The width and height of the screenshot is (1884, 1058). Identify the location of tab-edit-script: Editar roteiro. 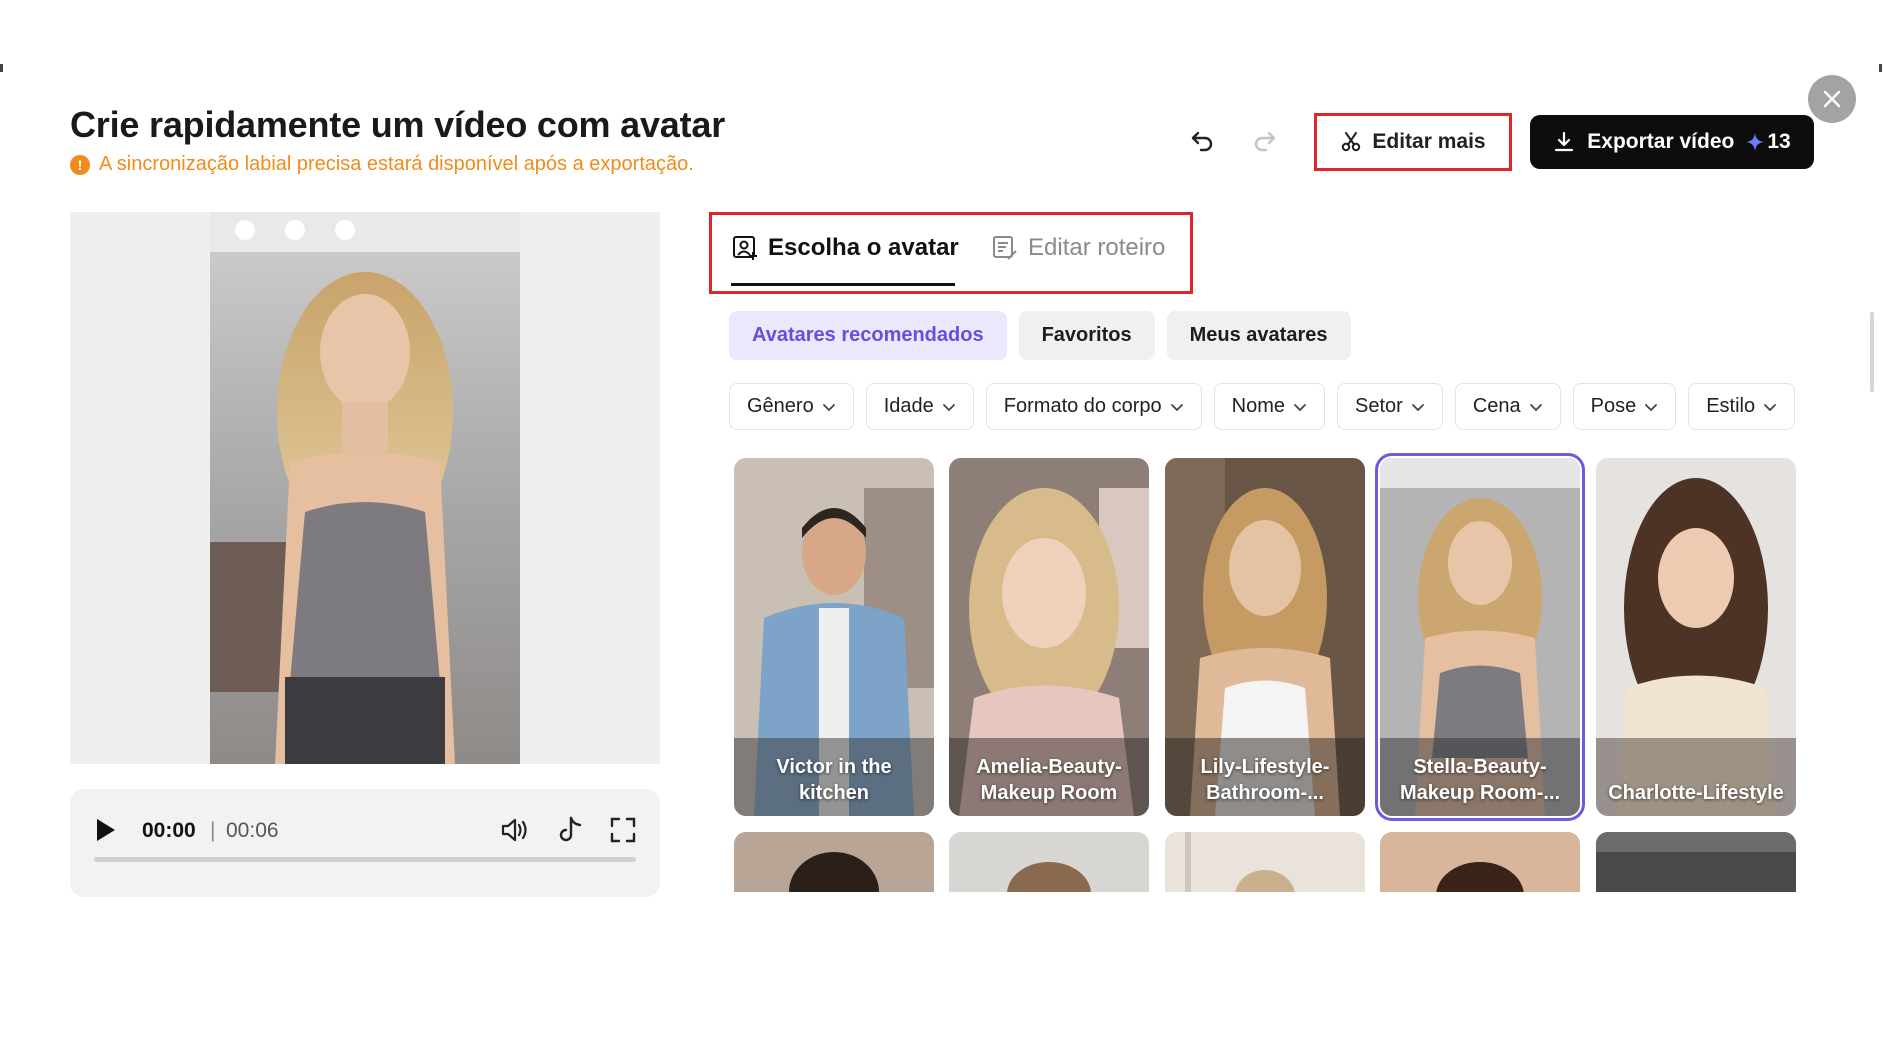
(1078, 248).